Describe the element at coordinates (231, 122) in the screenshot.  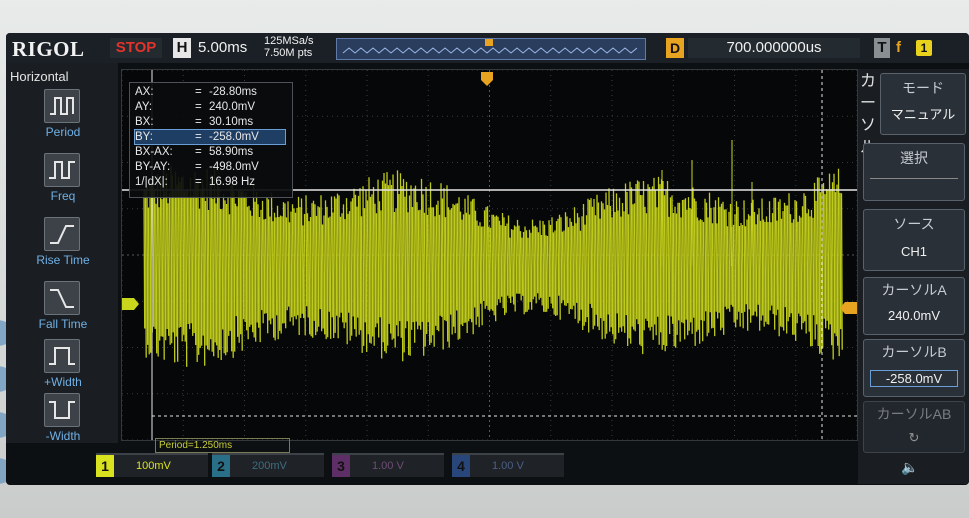
I see `cursor-bx-value: 30.10ms` at that location.